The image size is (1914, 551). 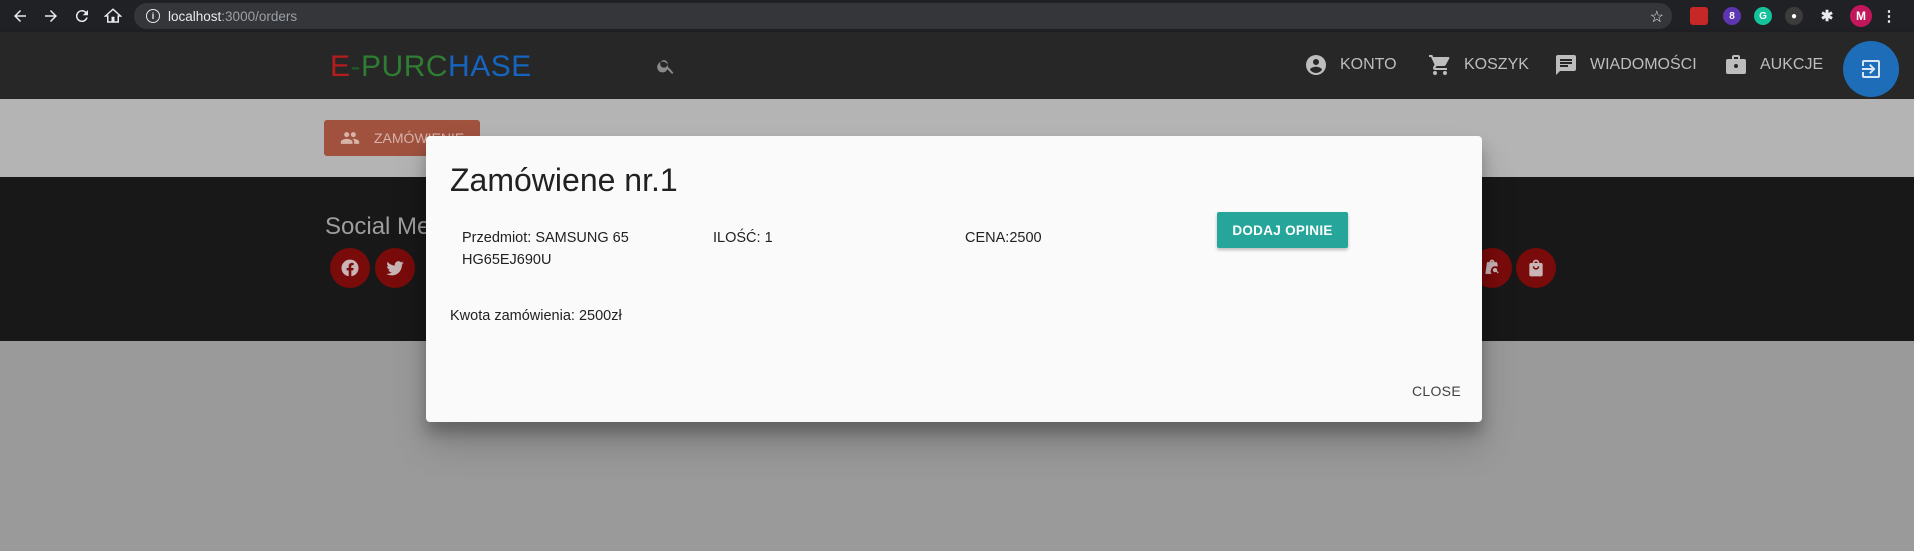 What do you see at coordinates (1792, 64) in the screenshot?
I see `nav-auctions-label: AUKCJE` at bounding box center [1792, 64].